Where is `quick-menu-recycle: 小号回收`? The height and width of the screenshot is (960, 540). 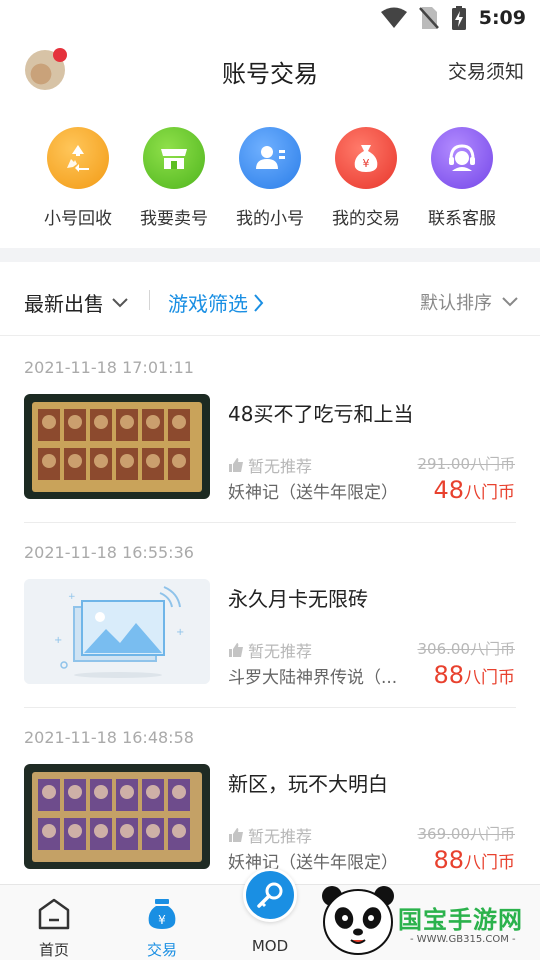 quick-menu-recycle: 小号回收 is located at coordinates (78, 176).